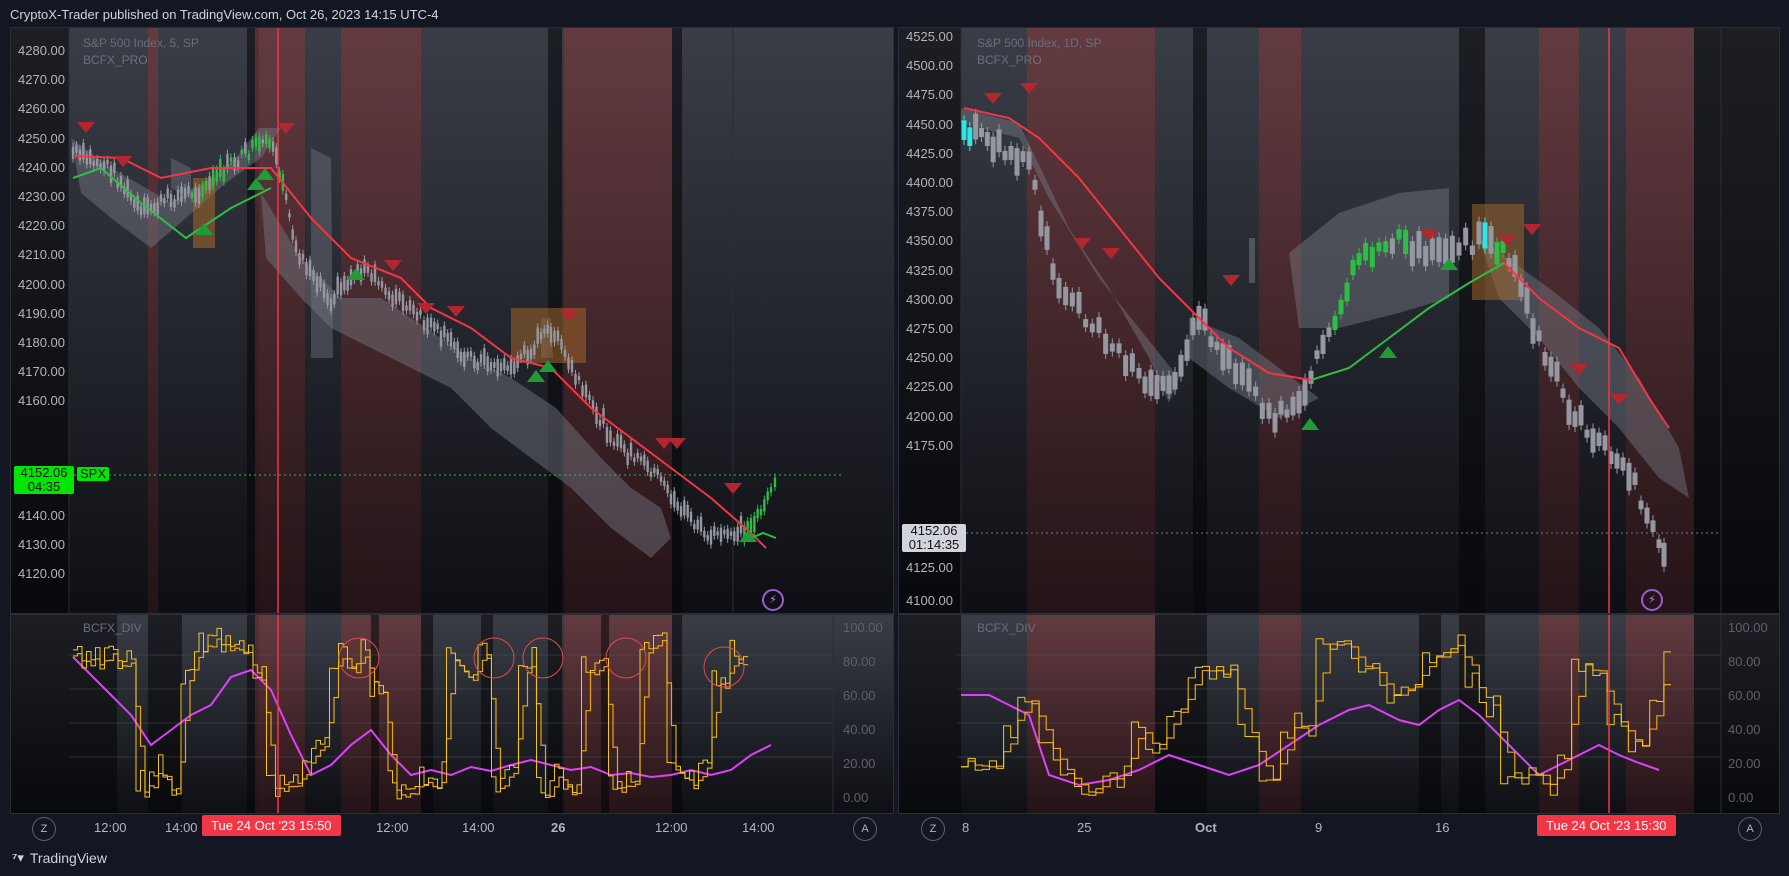 This screenshot has width=1789, height=876. I want to click on right-auto-button: A, so click(1750, 829).